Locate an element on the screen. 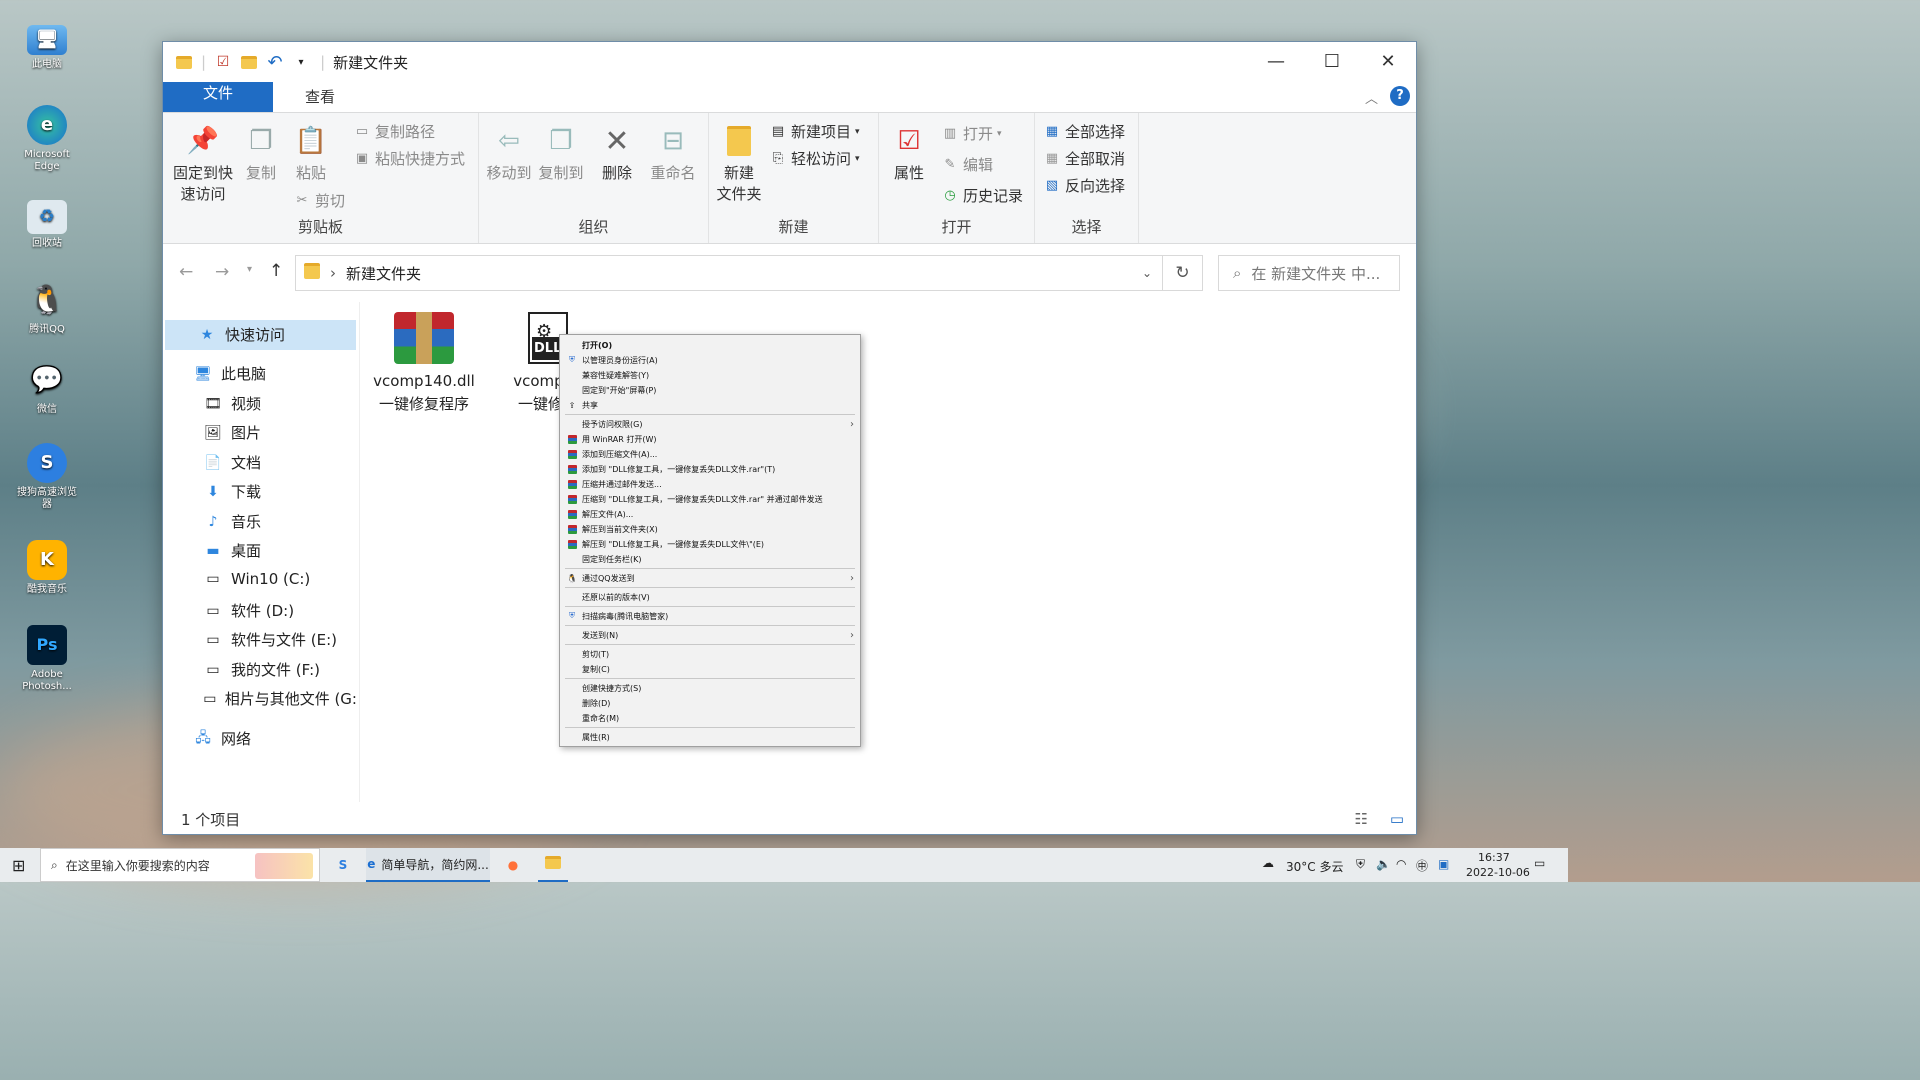  menu-item-send-qq: 🐧 通过QQ发送到 › is located at coordinates (710, 578).